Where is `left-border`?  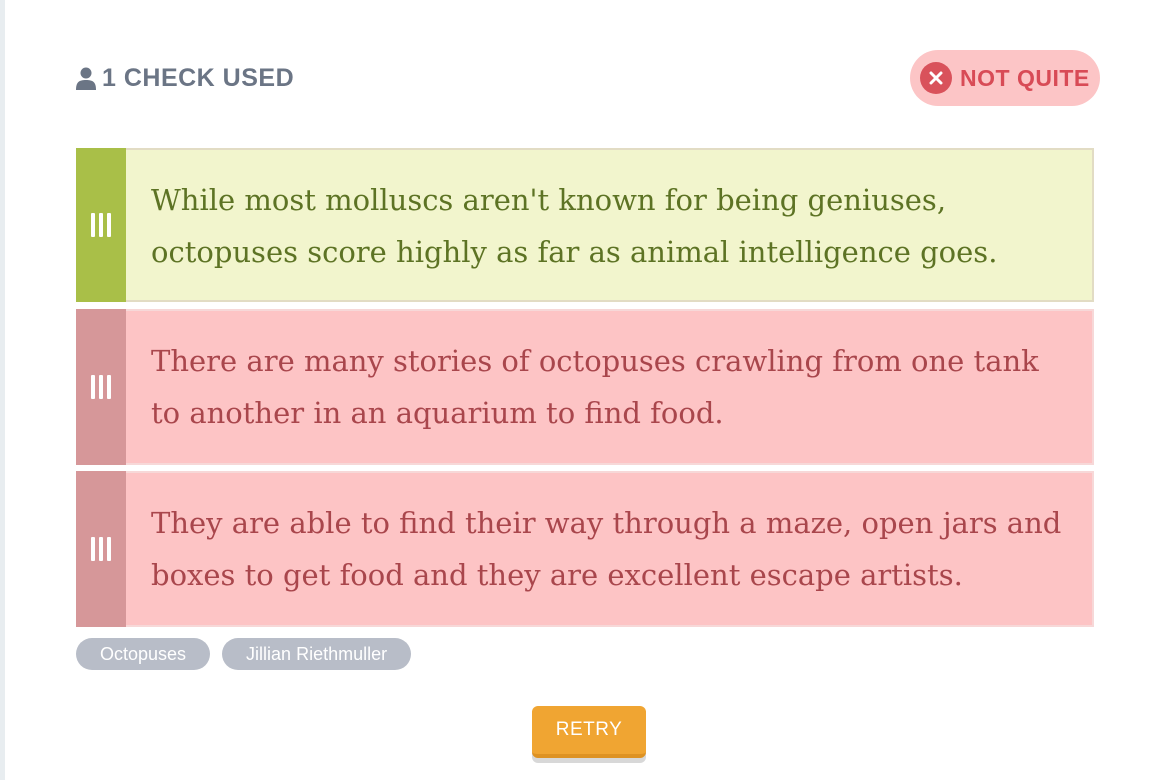 left-border is located at coordinates (2, 390).